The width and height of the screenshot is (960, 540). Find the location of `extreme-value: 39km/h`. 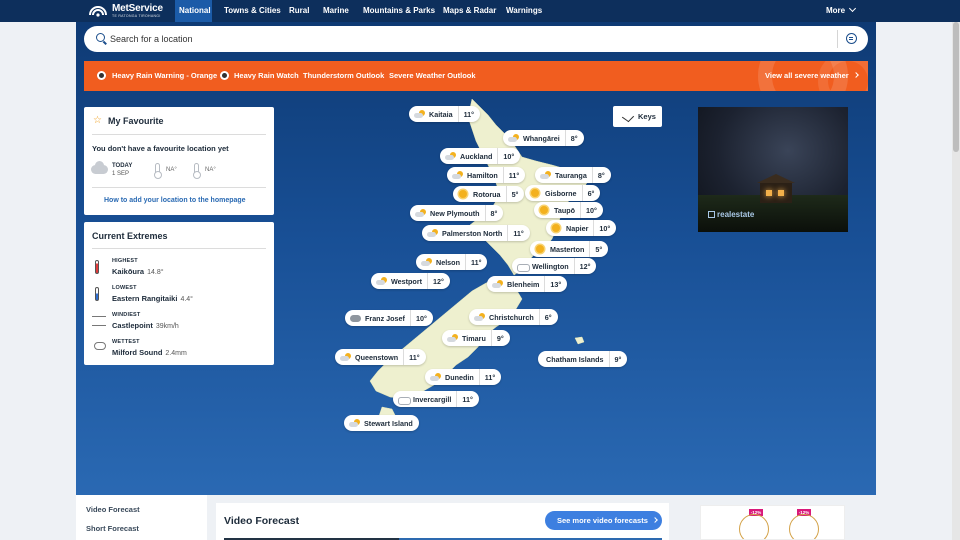

extreme-value: 39km/h is located at coordinates (167, 326).